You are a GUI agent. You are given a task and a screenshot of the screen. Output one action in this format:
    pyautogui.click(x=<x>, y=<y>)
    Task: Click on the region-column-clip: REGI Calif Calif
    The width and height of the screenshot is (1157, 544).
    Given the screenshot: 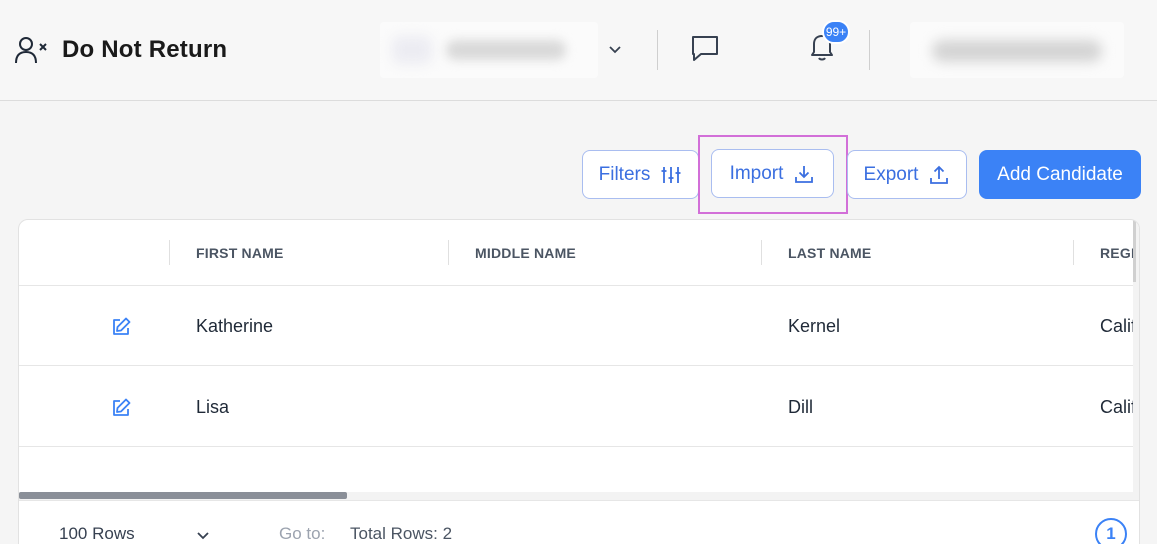 What is the action you would take?
    pyautogui.click(x=1116, y=360)
    